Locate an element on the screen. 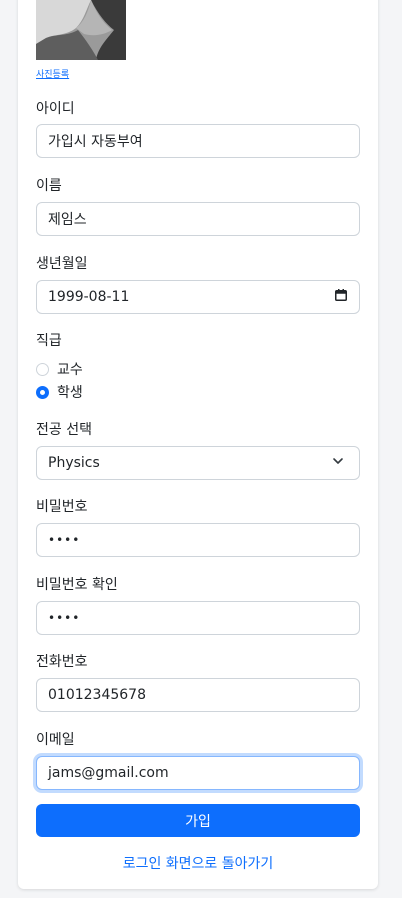 The image size is (402, 898). major-select: Physics is located at coordinates (198, 463).